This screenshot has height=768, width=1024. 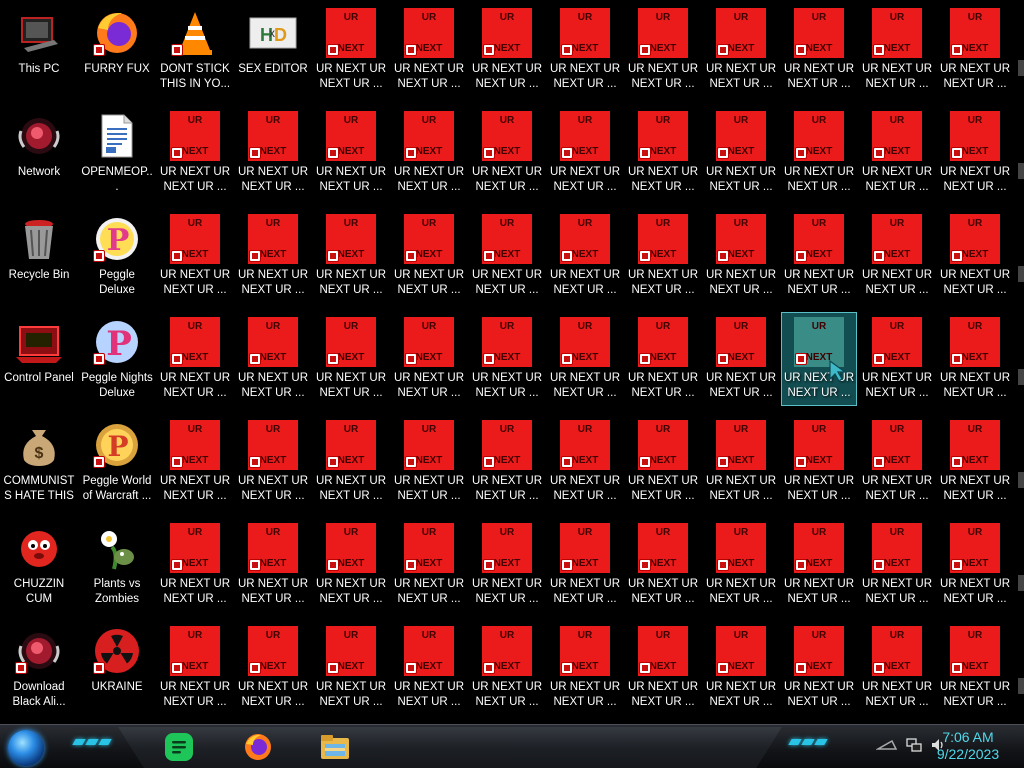 What do you see at coordinates (39, 153) in the screenshot?
I see `desktop-icon: Network` at bounding box center [39, 153].